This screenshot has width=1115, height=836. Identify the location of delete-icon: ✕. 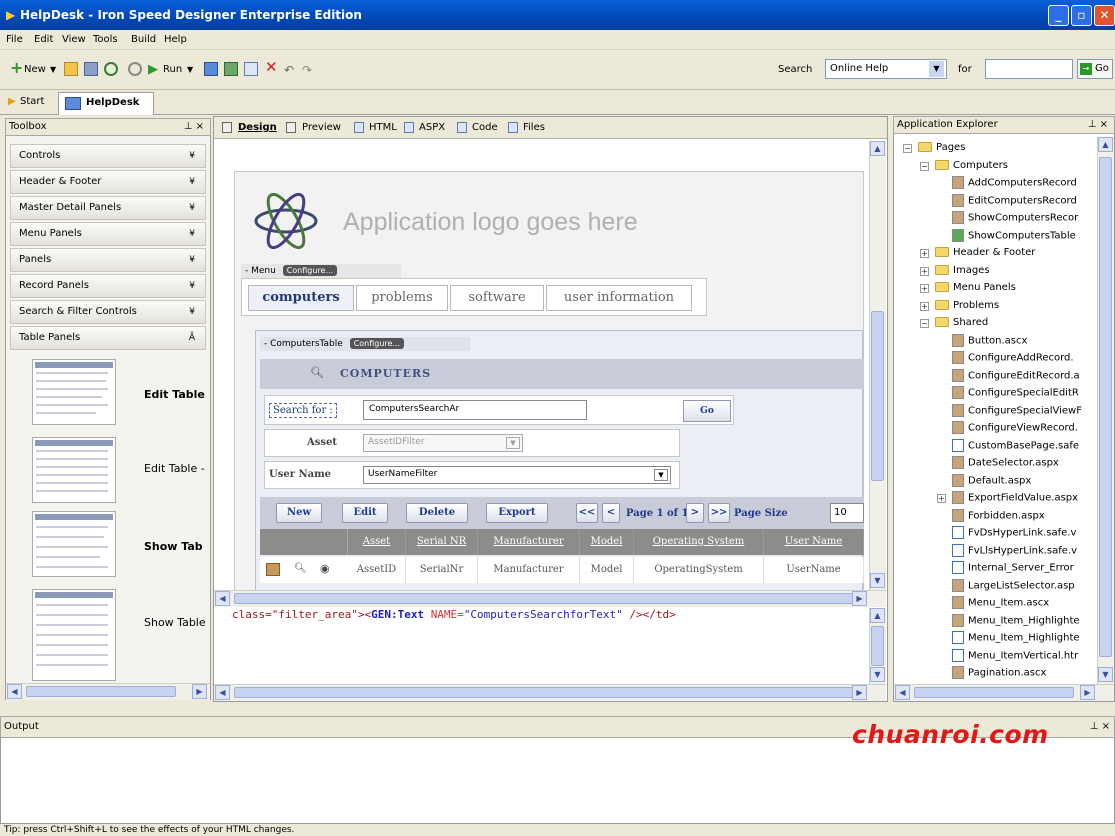
(271, 67).